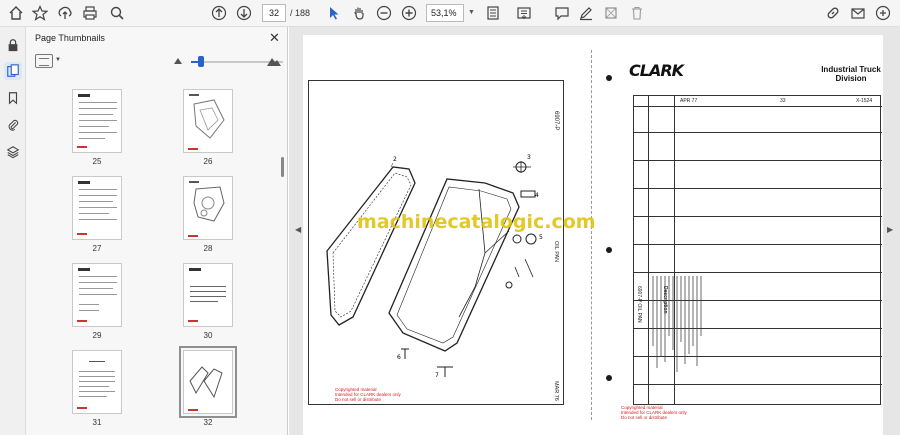 Image resolution: width=900 pixels, height=435 pixels. I want to click on erase-icon, so click(611, 13).